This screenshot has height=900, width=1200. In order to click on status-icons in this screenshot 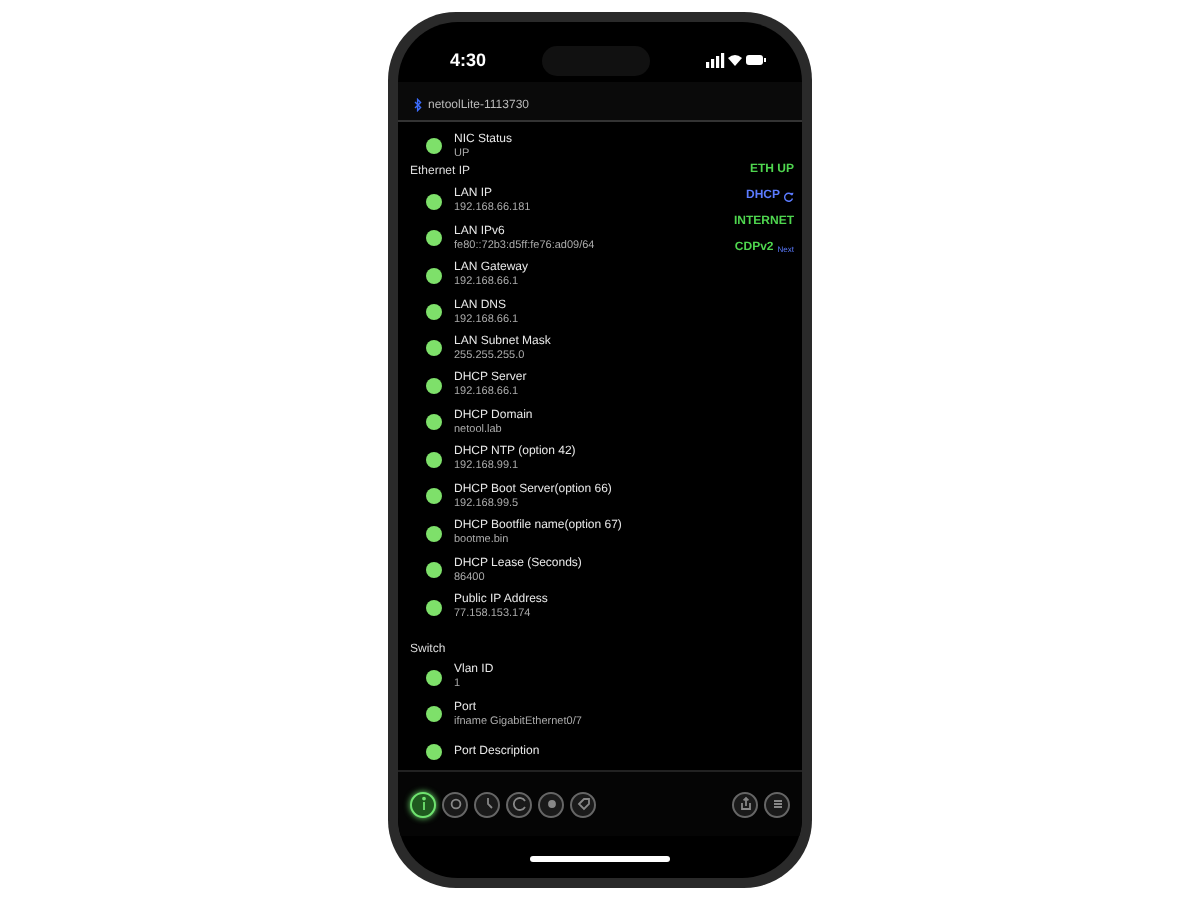, I will do `click(735, 60)`.